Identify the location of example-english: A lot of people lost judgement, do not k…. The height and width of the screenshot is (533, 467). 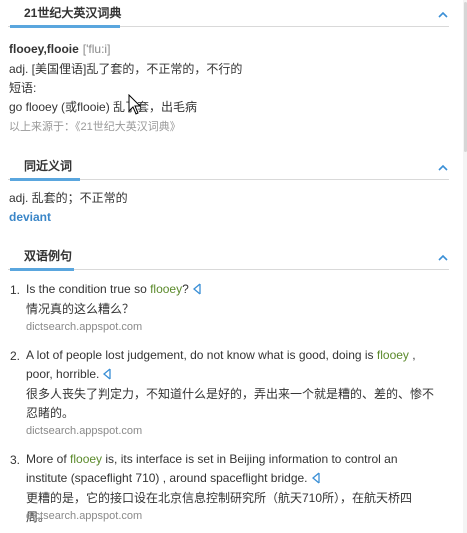
(226, 365).